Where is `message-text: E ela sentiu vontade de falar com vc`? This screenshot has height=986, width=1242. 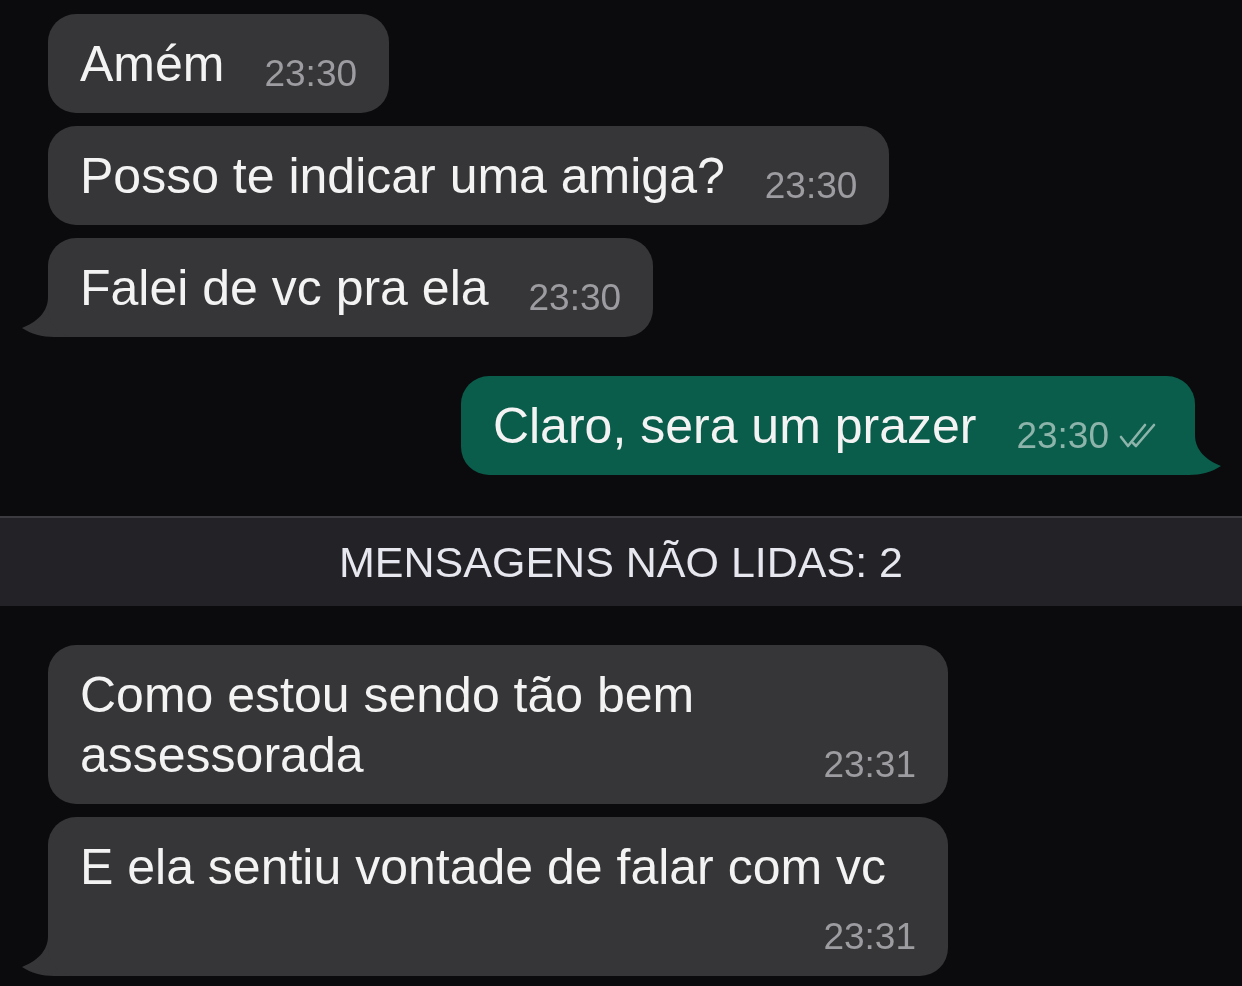
message-text: E ela sentiu vontade de falar com vc is located at coordinates (483, 867).